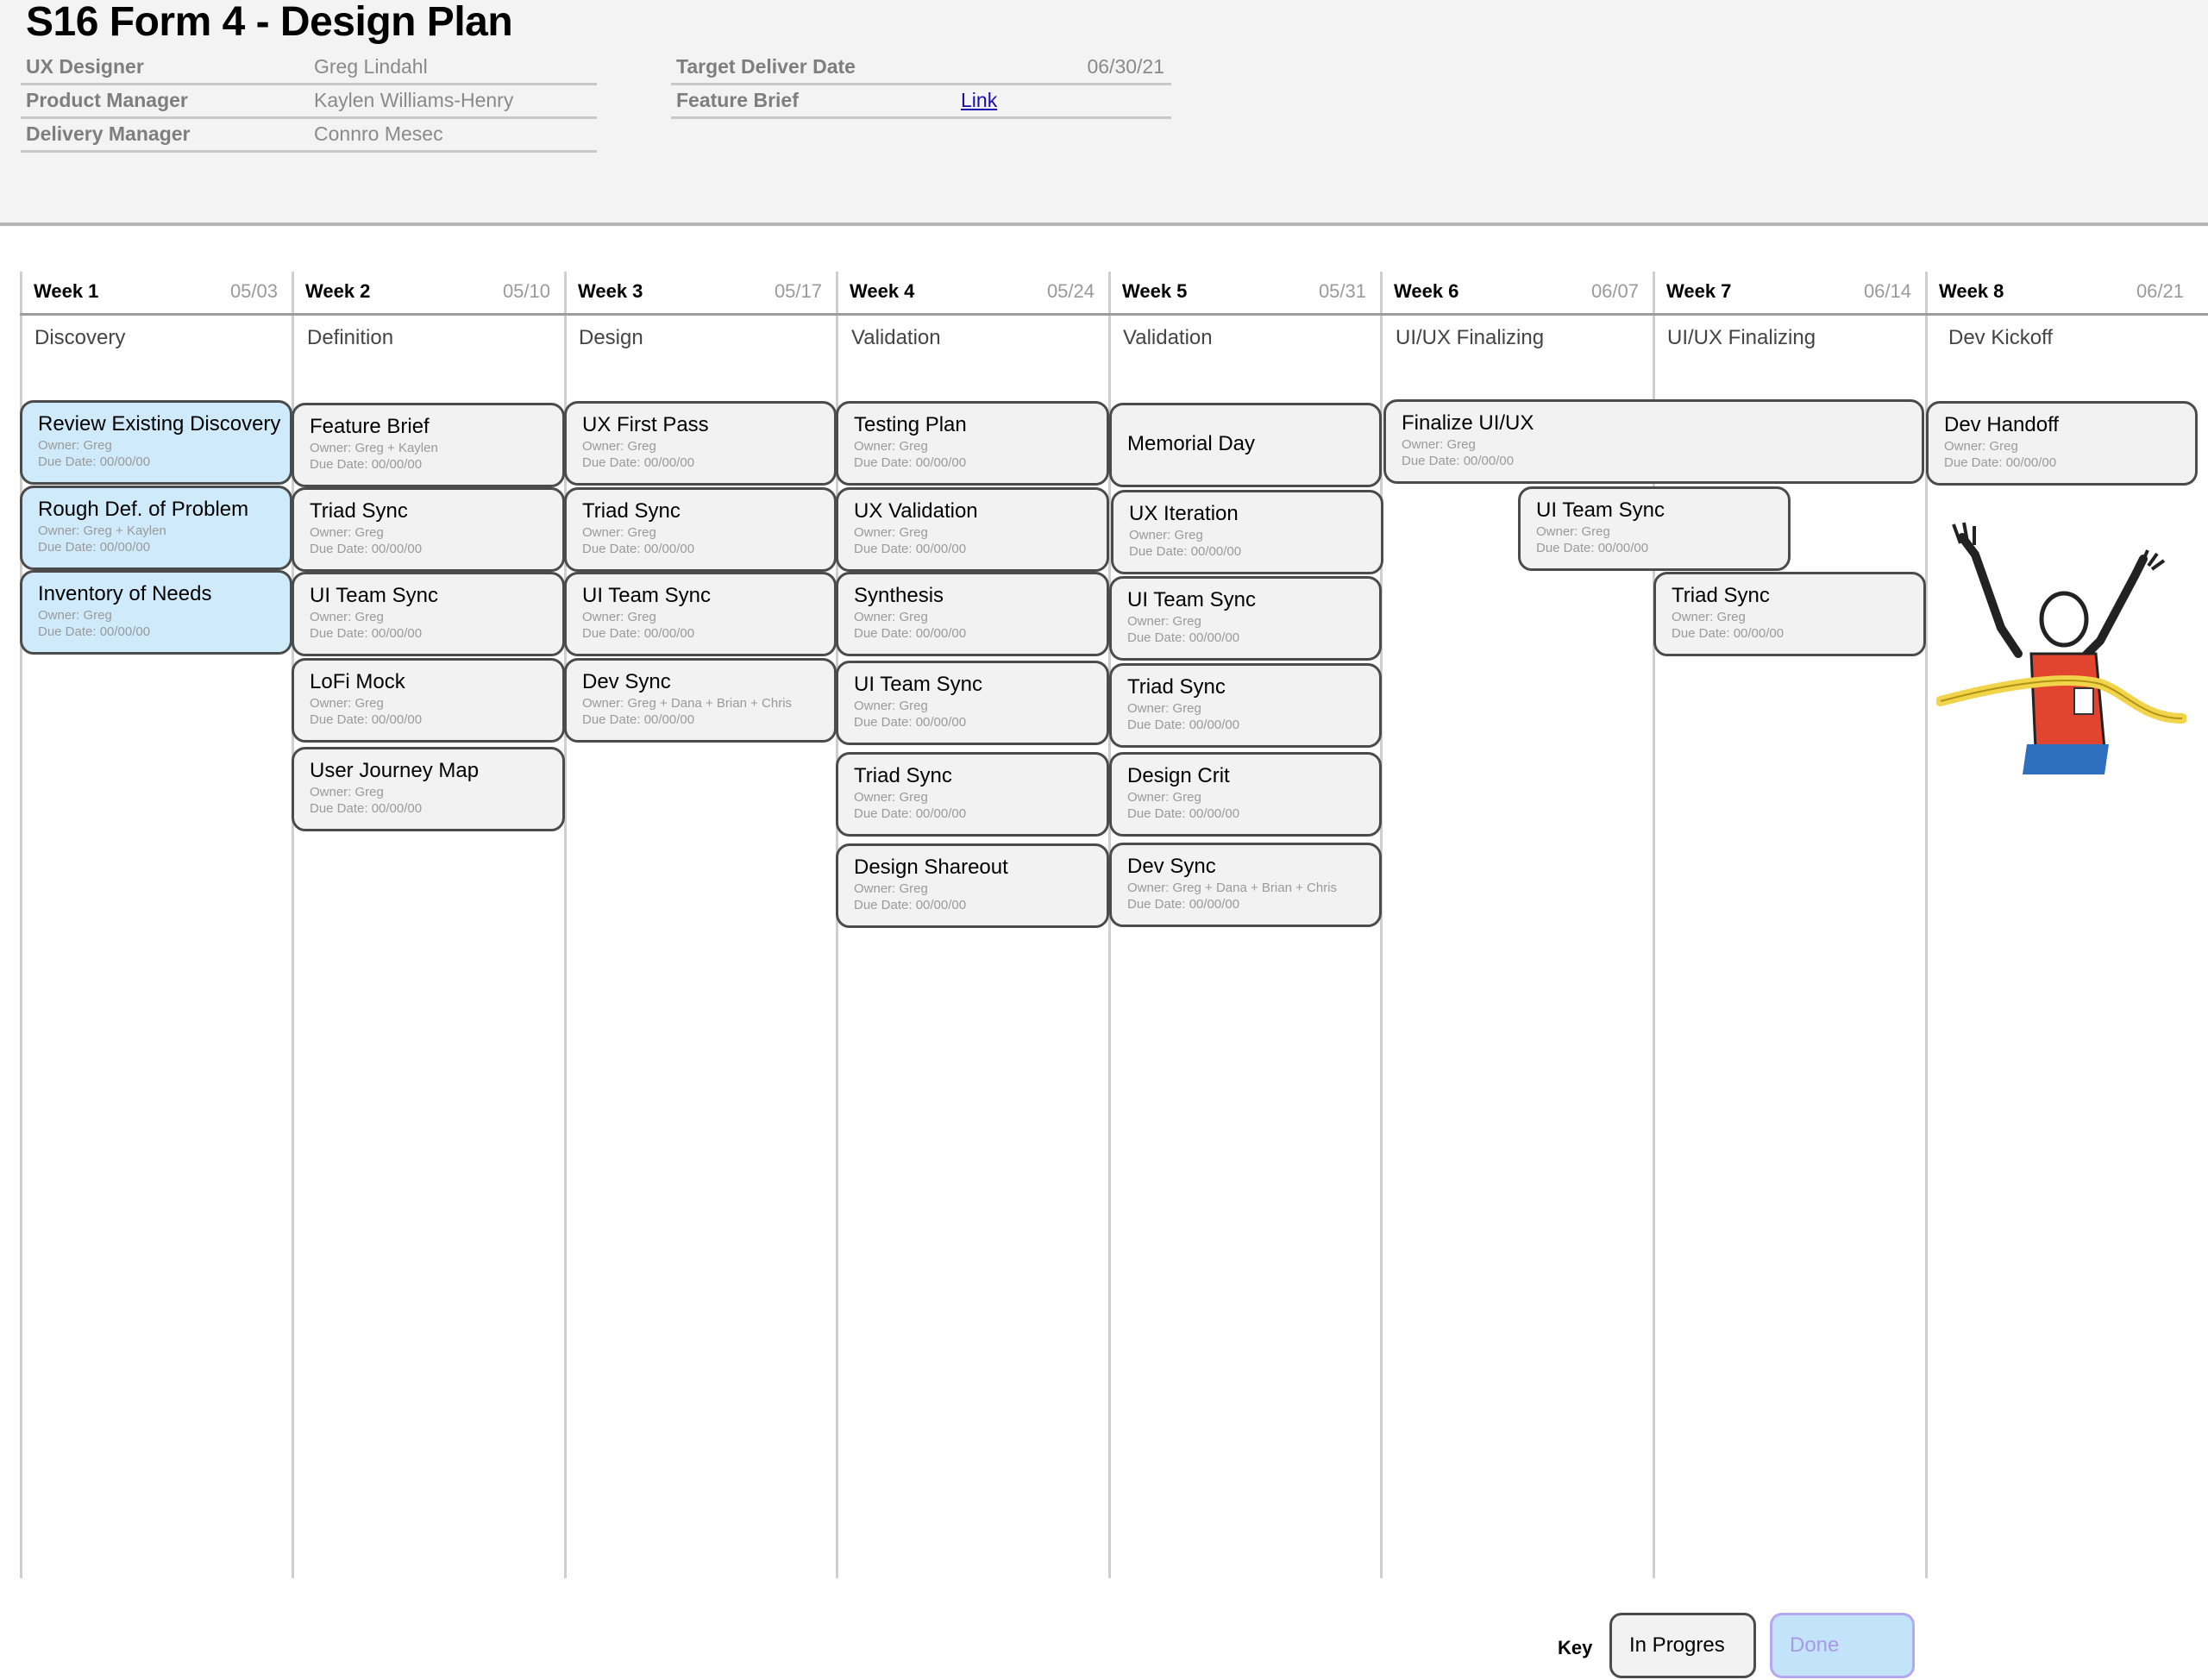 This screenshot has width=2208, height=1680. What do you see at coordinates (1125, 66) in the screenshot?
I see `field-value: 06/30/21` at bounding box center [1125, 66].